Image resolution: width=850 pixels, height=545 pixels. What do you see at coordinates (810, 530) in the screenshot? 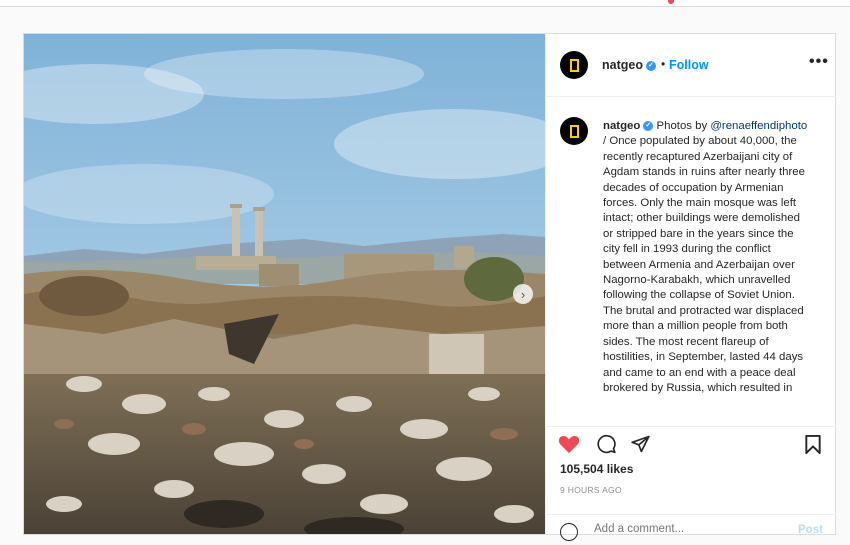
I see `post-comment-button: Post` at bounding box center [810, 530].